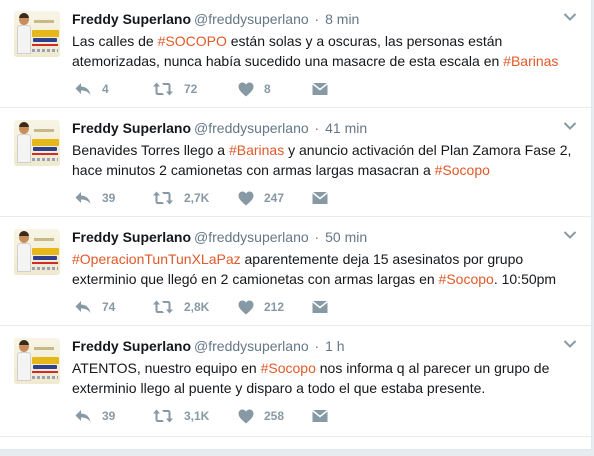  I want to click on retweet-button: 2,8K, so click(180, 307).